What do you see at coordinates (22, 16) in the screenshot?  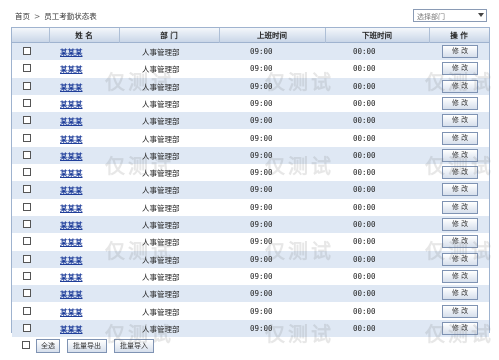 I see `breadcrumb-home: 首页` at bounding box center [22, 16].